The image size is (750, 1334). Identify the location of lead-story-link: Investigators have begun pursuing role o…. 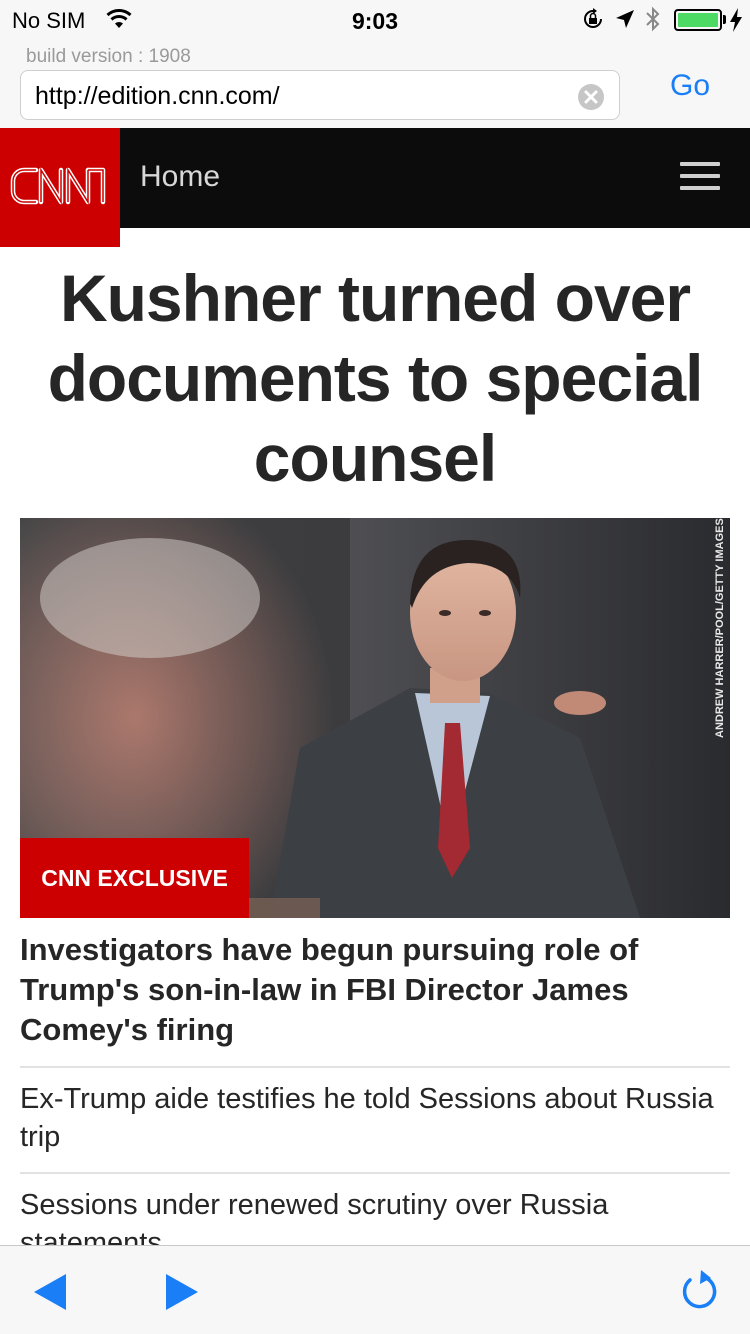
(370, 990).